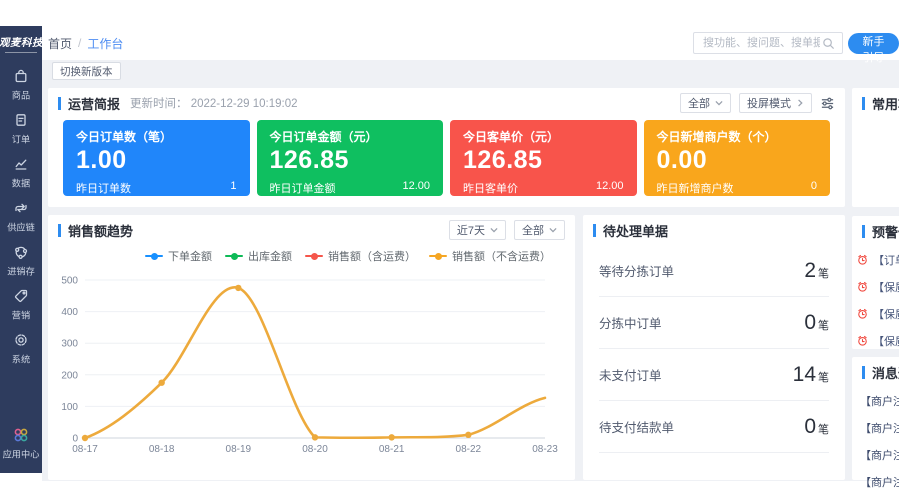 The width and height of the screenshot is (899, 499). I want to click on select-value: 近7天, so click(470, 231).